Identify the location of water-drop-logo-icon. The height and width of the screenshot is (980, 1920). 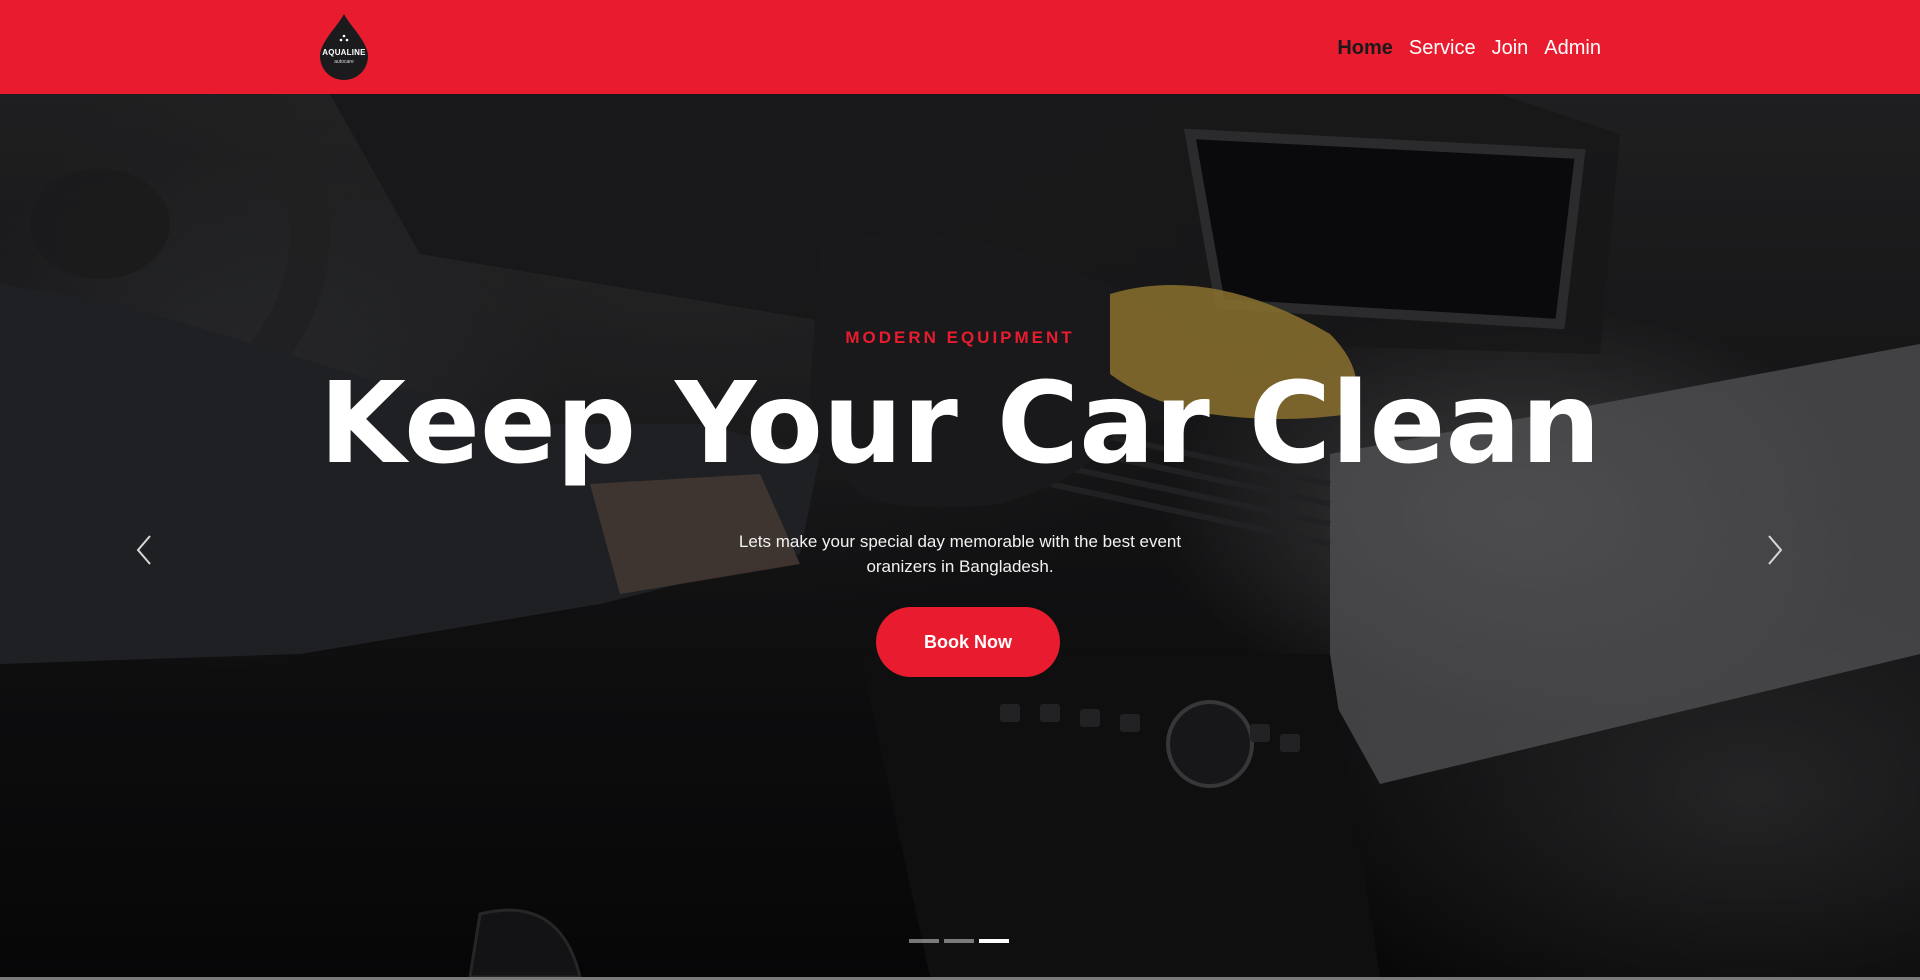
(344, 47).